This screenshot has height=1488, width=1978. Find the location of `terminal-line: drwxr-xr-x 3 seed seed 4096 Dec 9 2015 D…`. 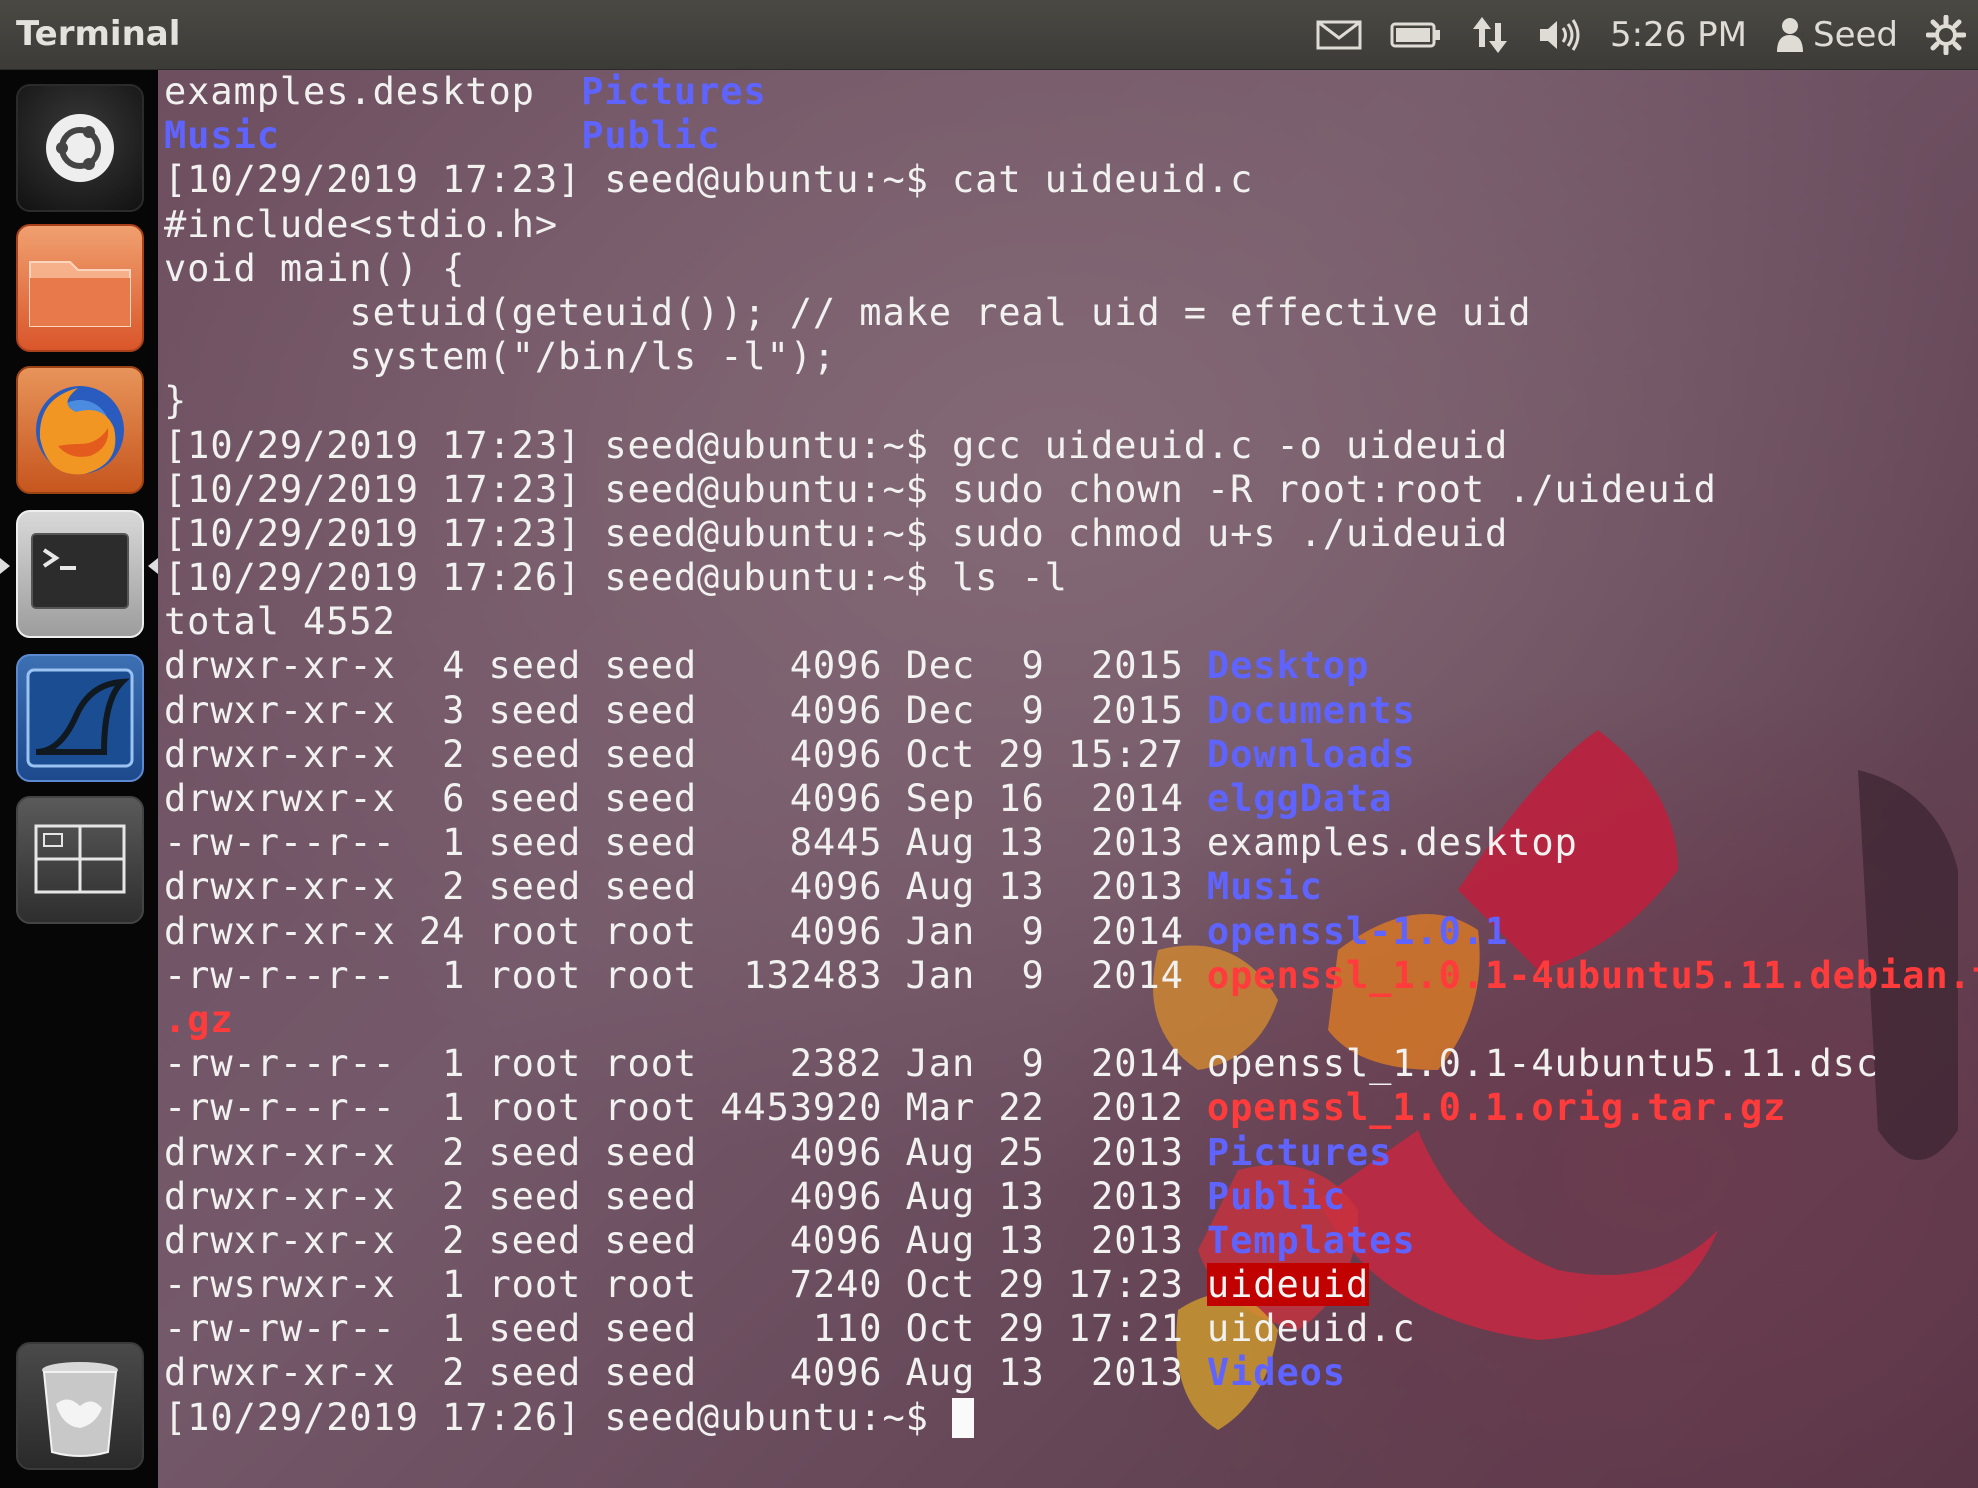

terminal-line: drwxr-xr-x 3 seed seed 4096 Dec 9 2015 D… is located at coordinates (1071, 711).